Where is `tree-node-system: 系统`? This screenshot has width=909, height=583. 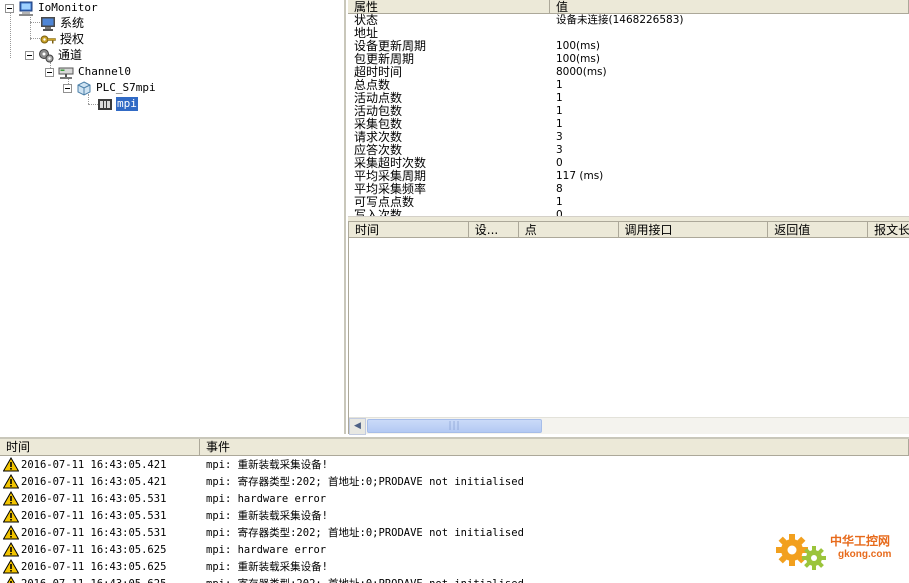 tree-node-system: 系统 is located at coordinates (62, 23).